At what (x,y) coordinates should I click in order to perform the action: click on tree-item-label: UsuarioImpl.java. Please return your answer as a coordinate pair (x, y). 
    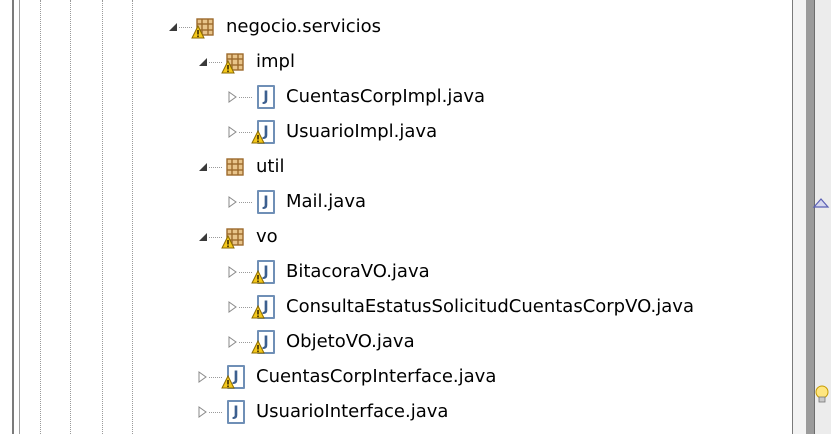
    Looking at the image, I should click on (362, 131).